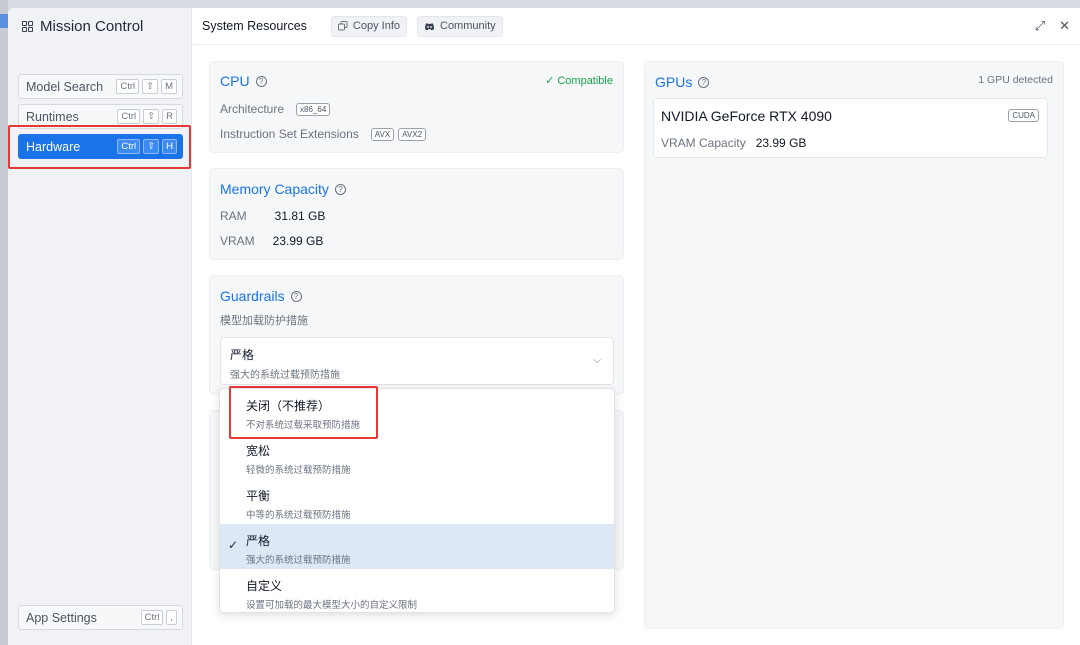 This screenshot has width=1080, height=645. What do you see at coordinates (4, 322) in the screenshot?
I see `window-edge` at bounding box center [4, 322].